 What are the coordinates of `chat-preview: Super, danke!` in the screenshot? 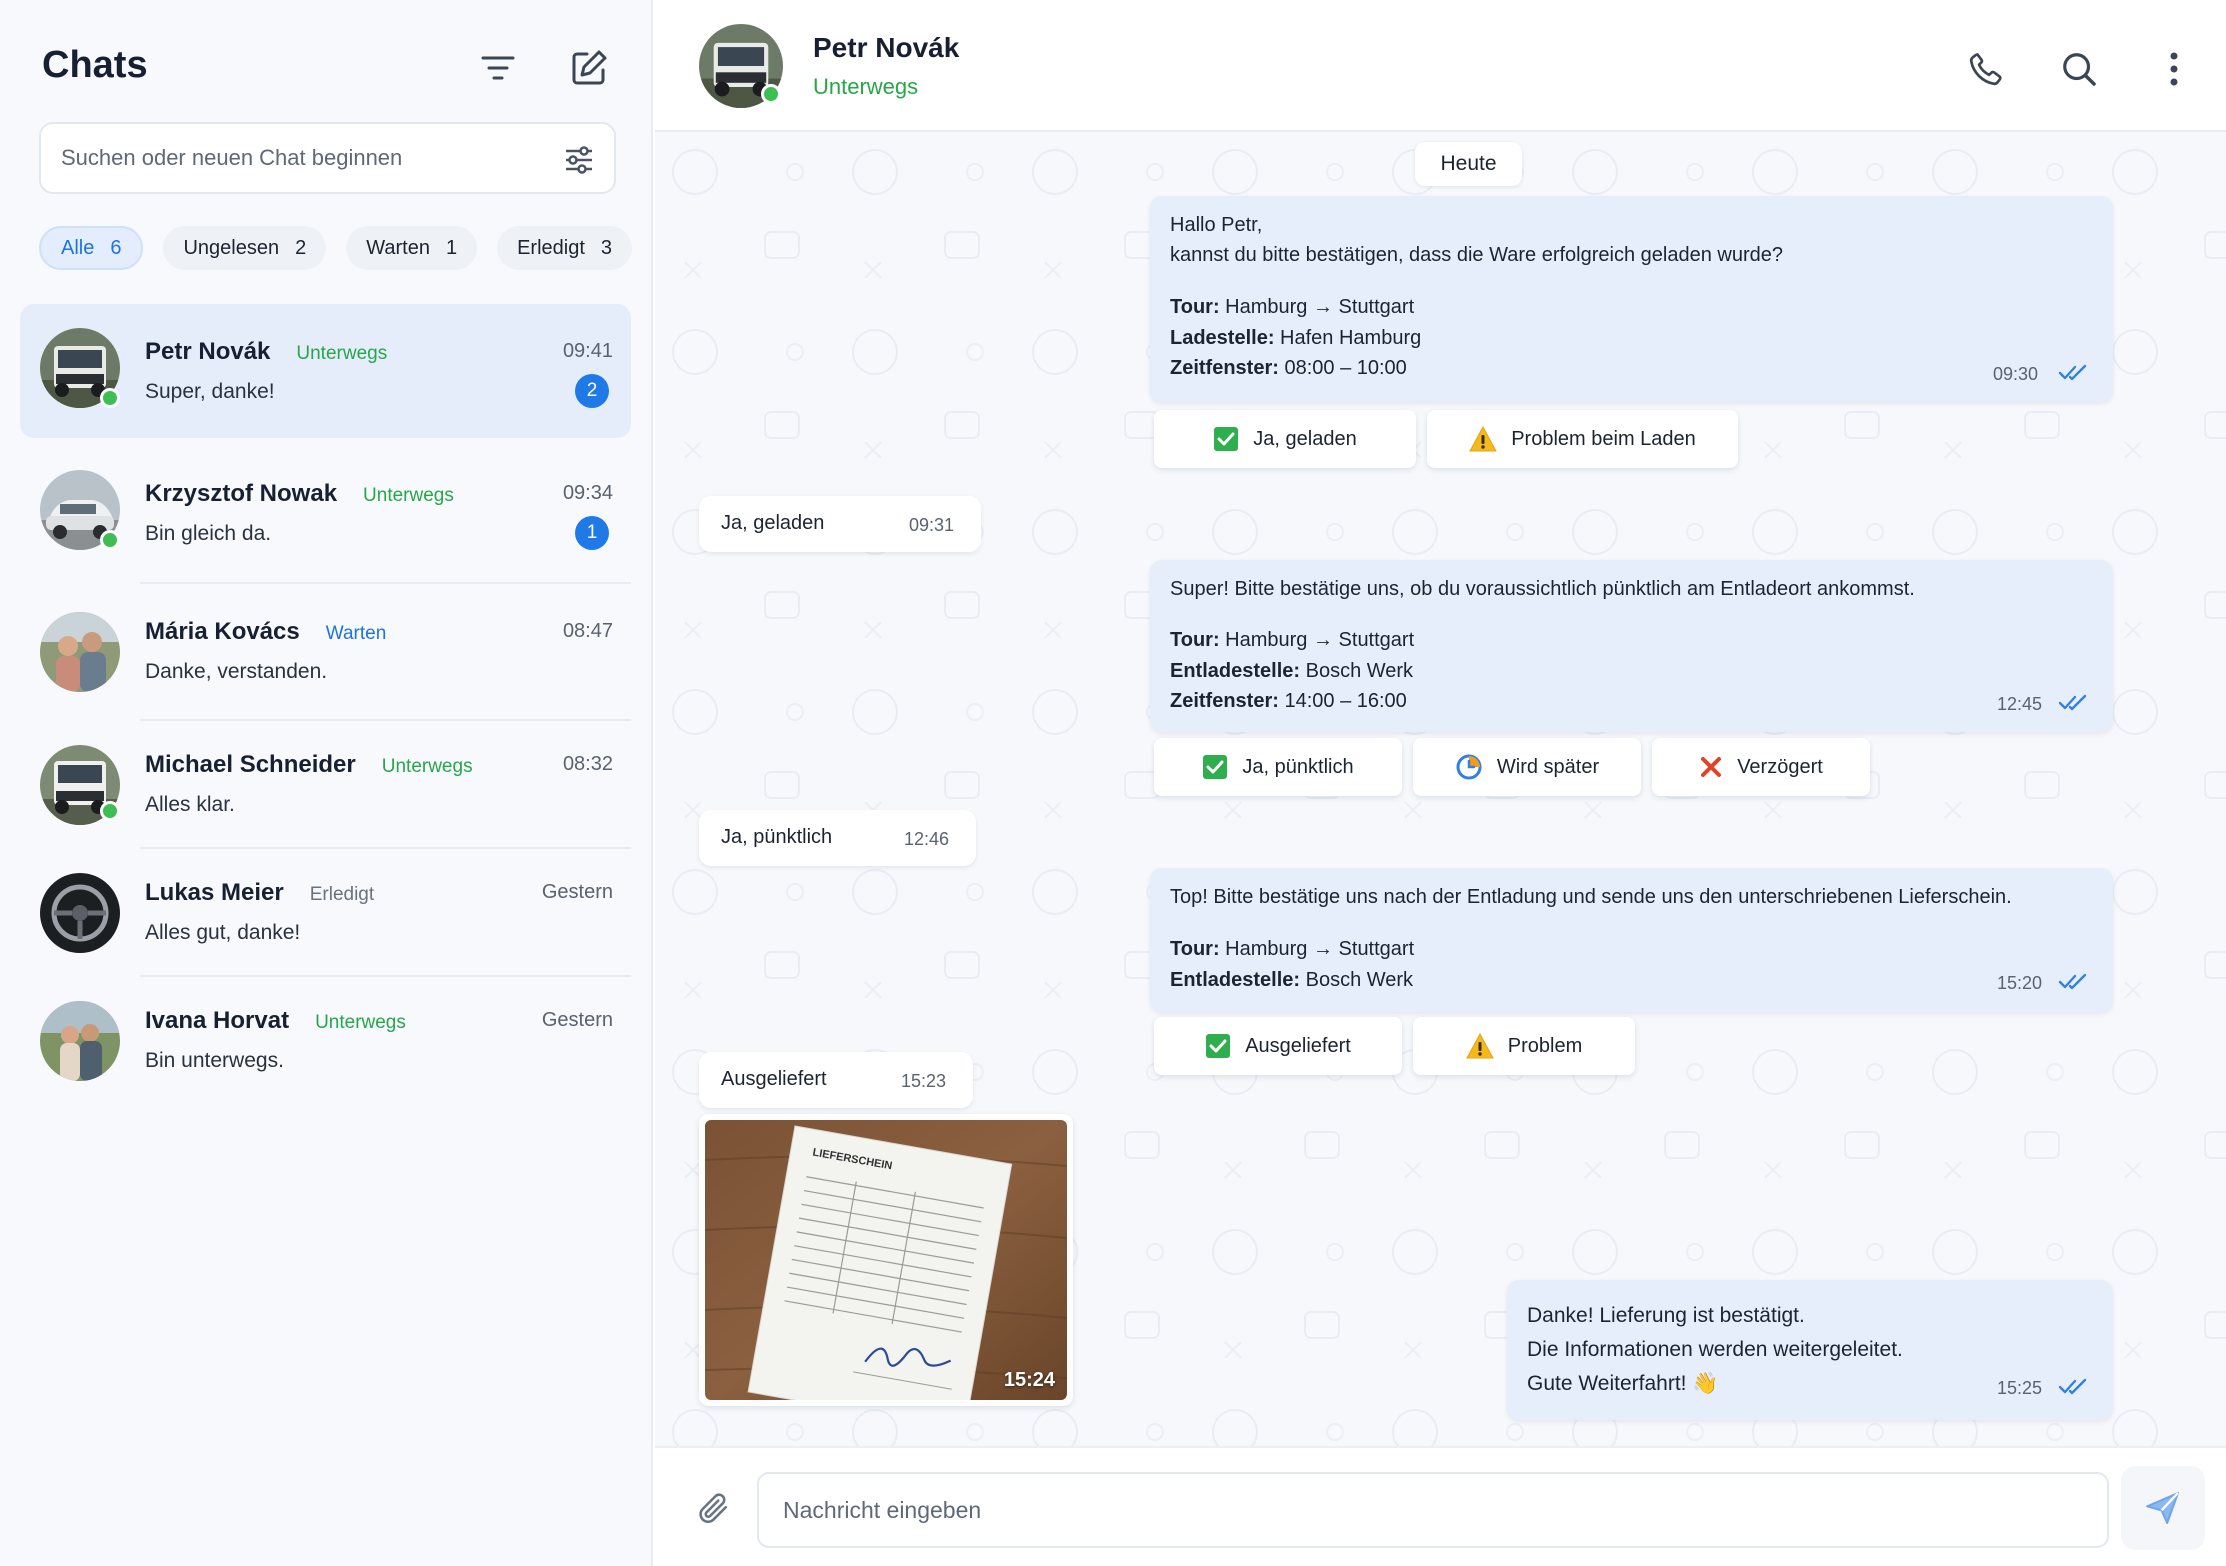 It's located at (210, 391).